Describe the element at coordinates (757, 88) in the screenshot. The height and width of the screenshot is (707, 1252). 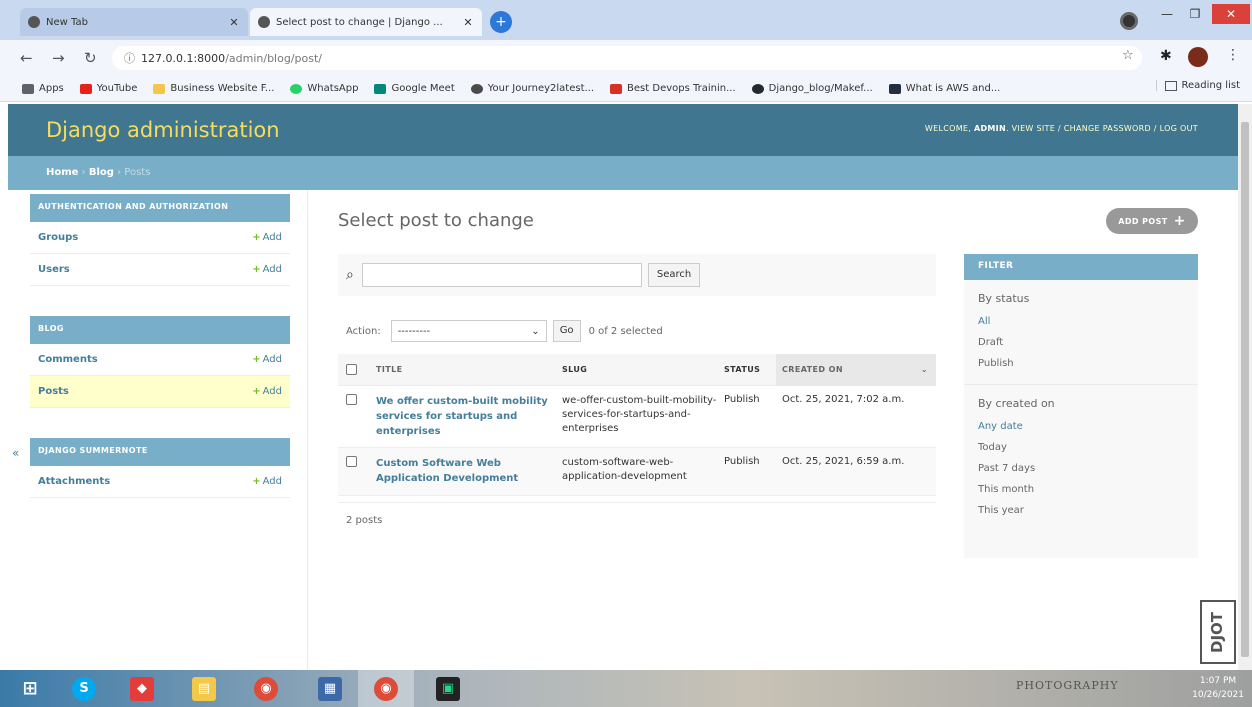
I see `github-icon` at that location.